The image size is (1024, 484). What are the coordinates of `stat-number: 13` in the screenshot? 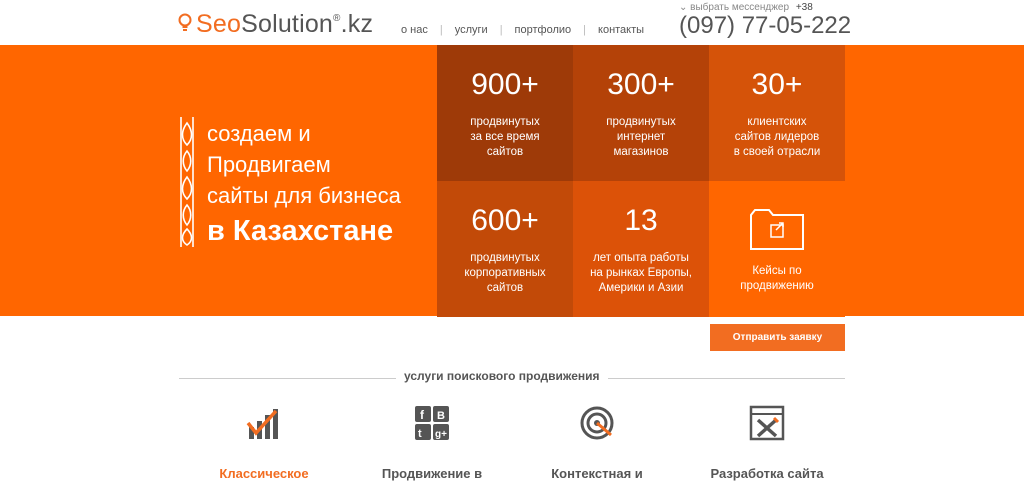 It's located at (641, 220).